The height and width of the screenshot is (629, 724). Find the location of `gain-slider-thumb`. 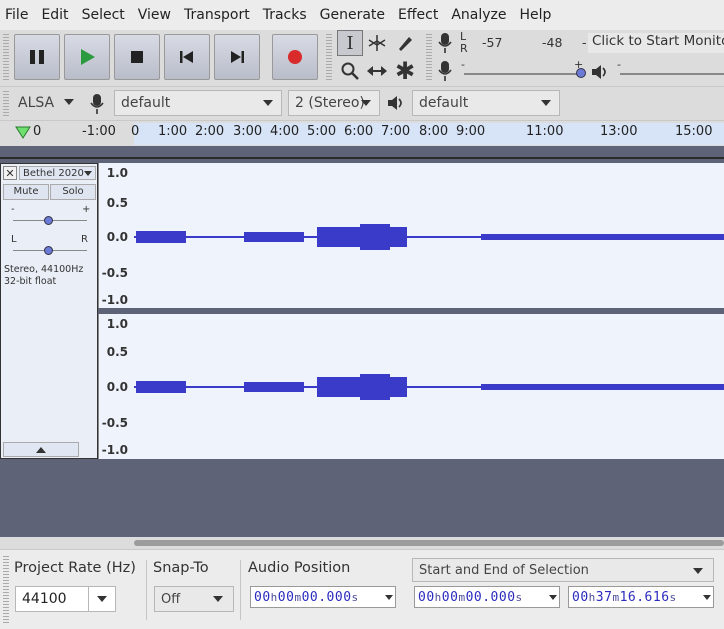

gain-slider-thumb is located at coordinates (48, 220).